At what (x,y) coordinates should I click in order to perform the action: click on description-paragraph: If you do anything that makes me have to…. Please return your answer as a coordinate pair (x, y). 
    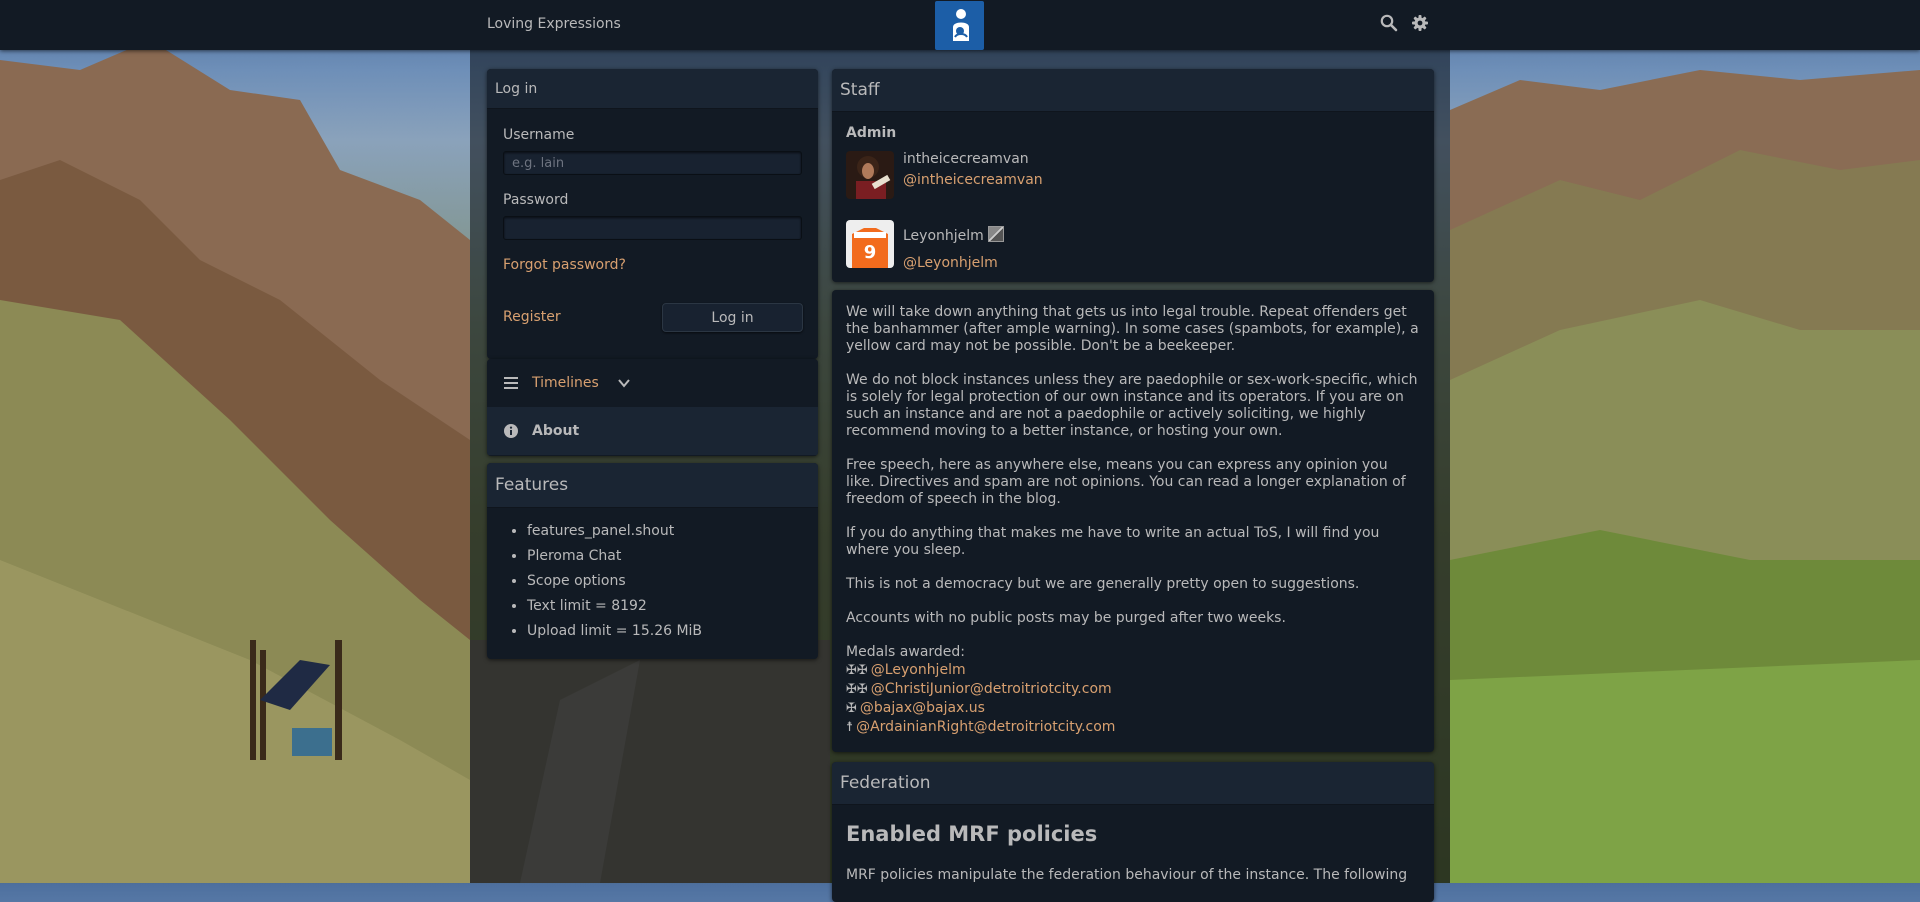
    Looking at the image, I should click on (1113, 541).